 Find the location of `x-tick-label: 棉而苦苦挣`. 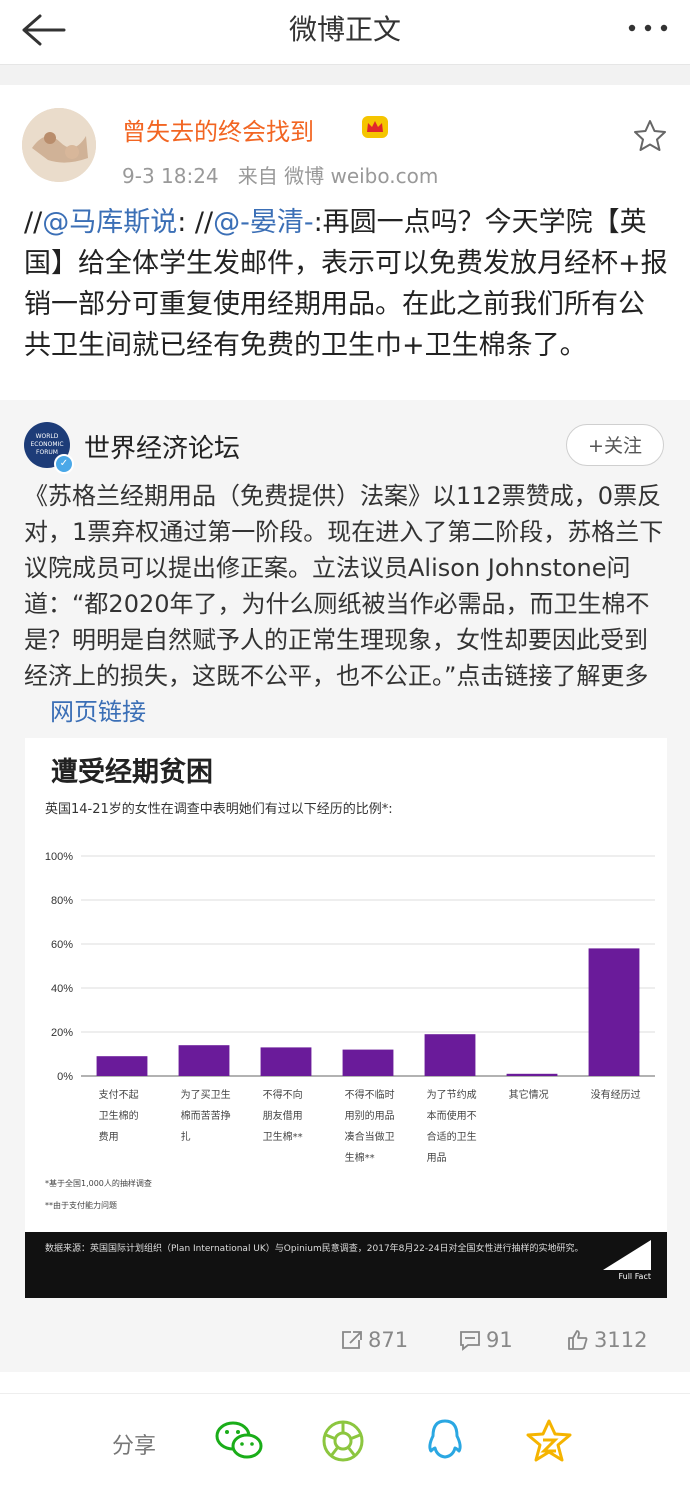

x-tick-label: 棉而苦苦挣 is located at coordinates (206, 1115).